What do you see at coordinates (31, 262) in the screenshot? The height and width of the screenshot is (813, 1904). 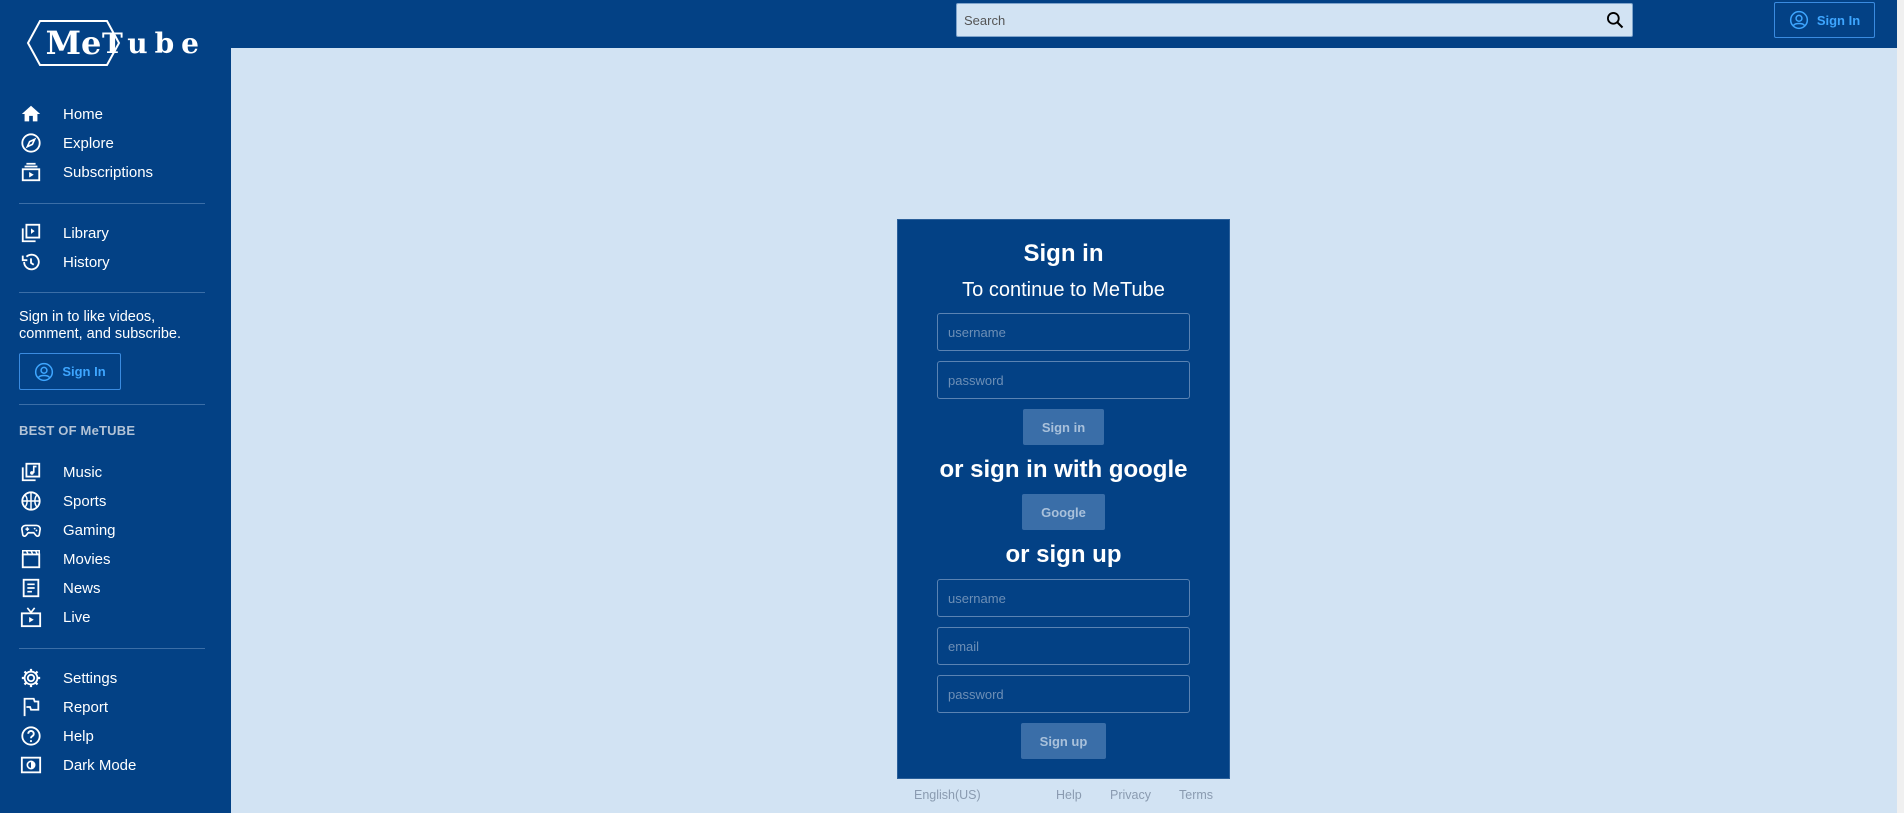 I see `history-icon` at bounding box center [31, 262].